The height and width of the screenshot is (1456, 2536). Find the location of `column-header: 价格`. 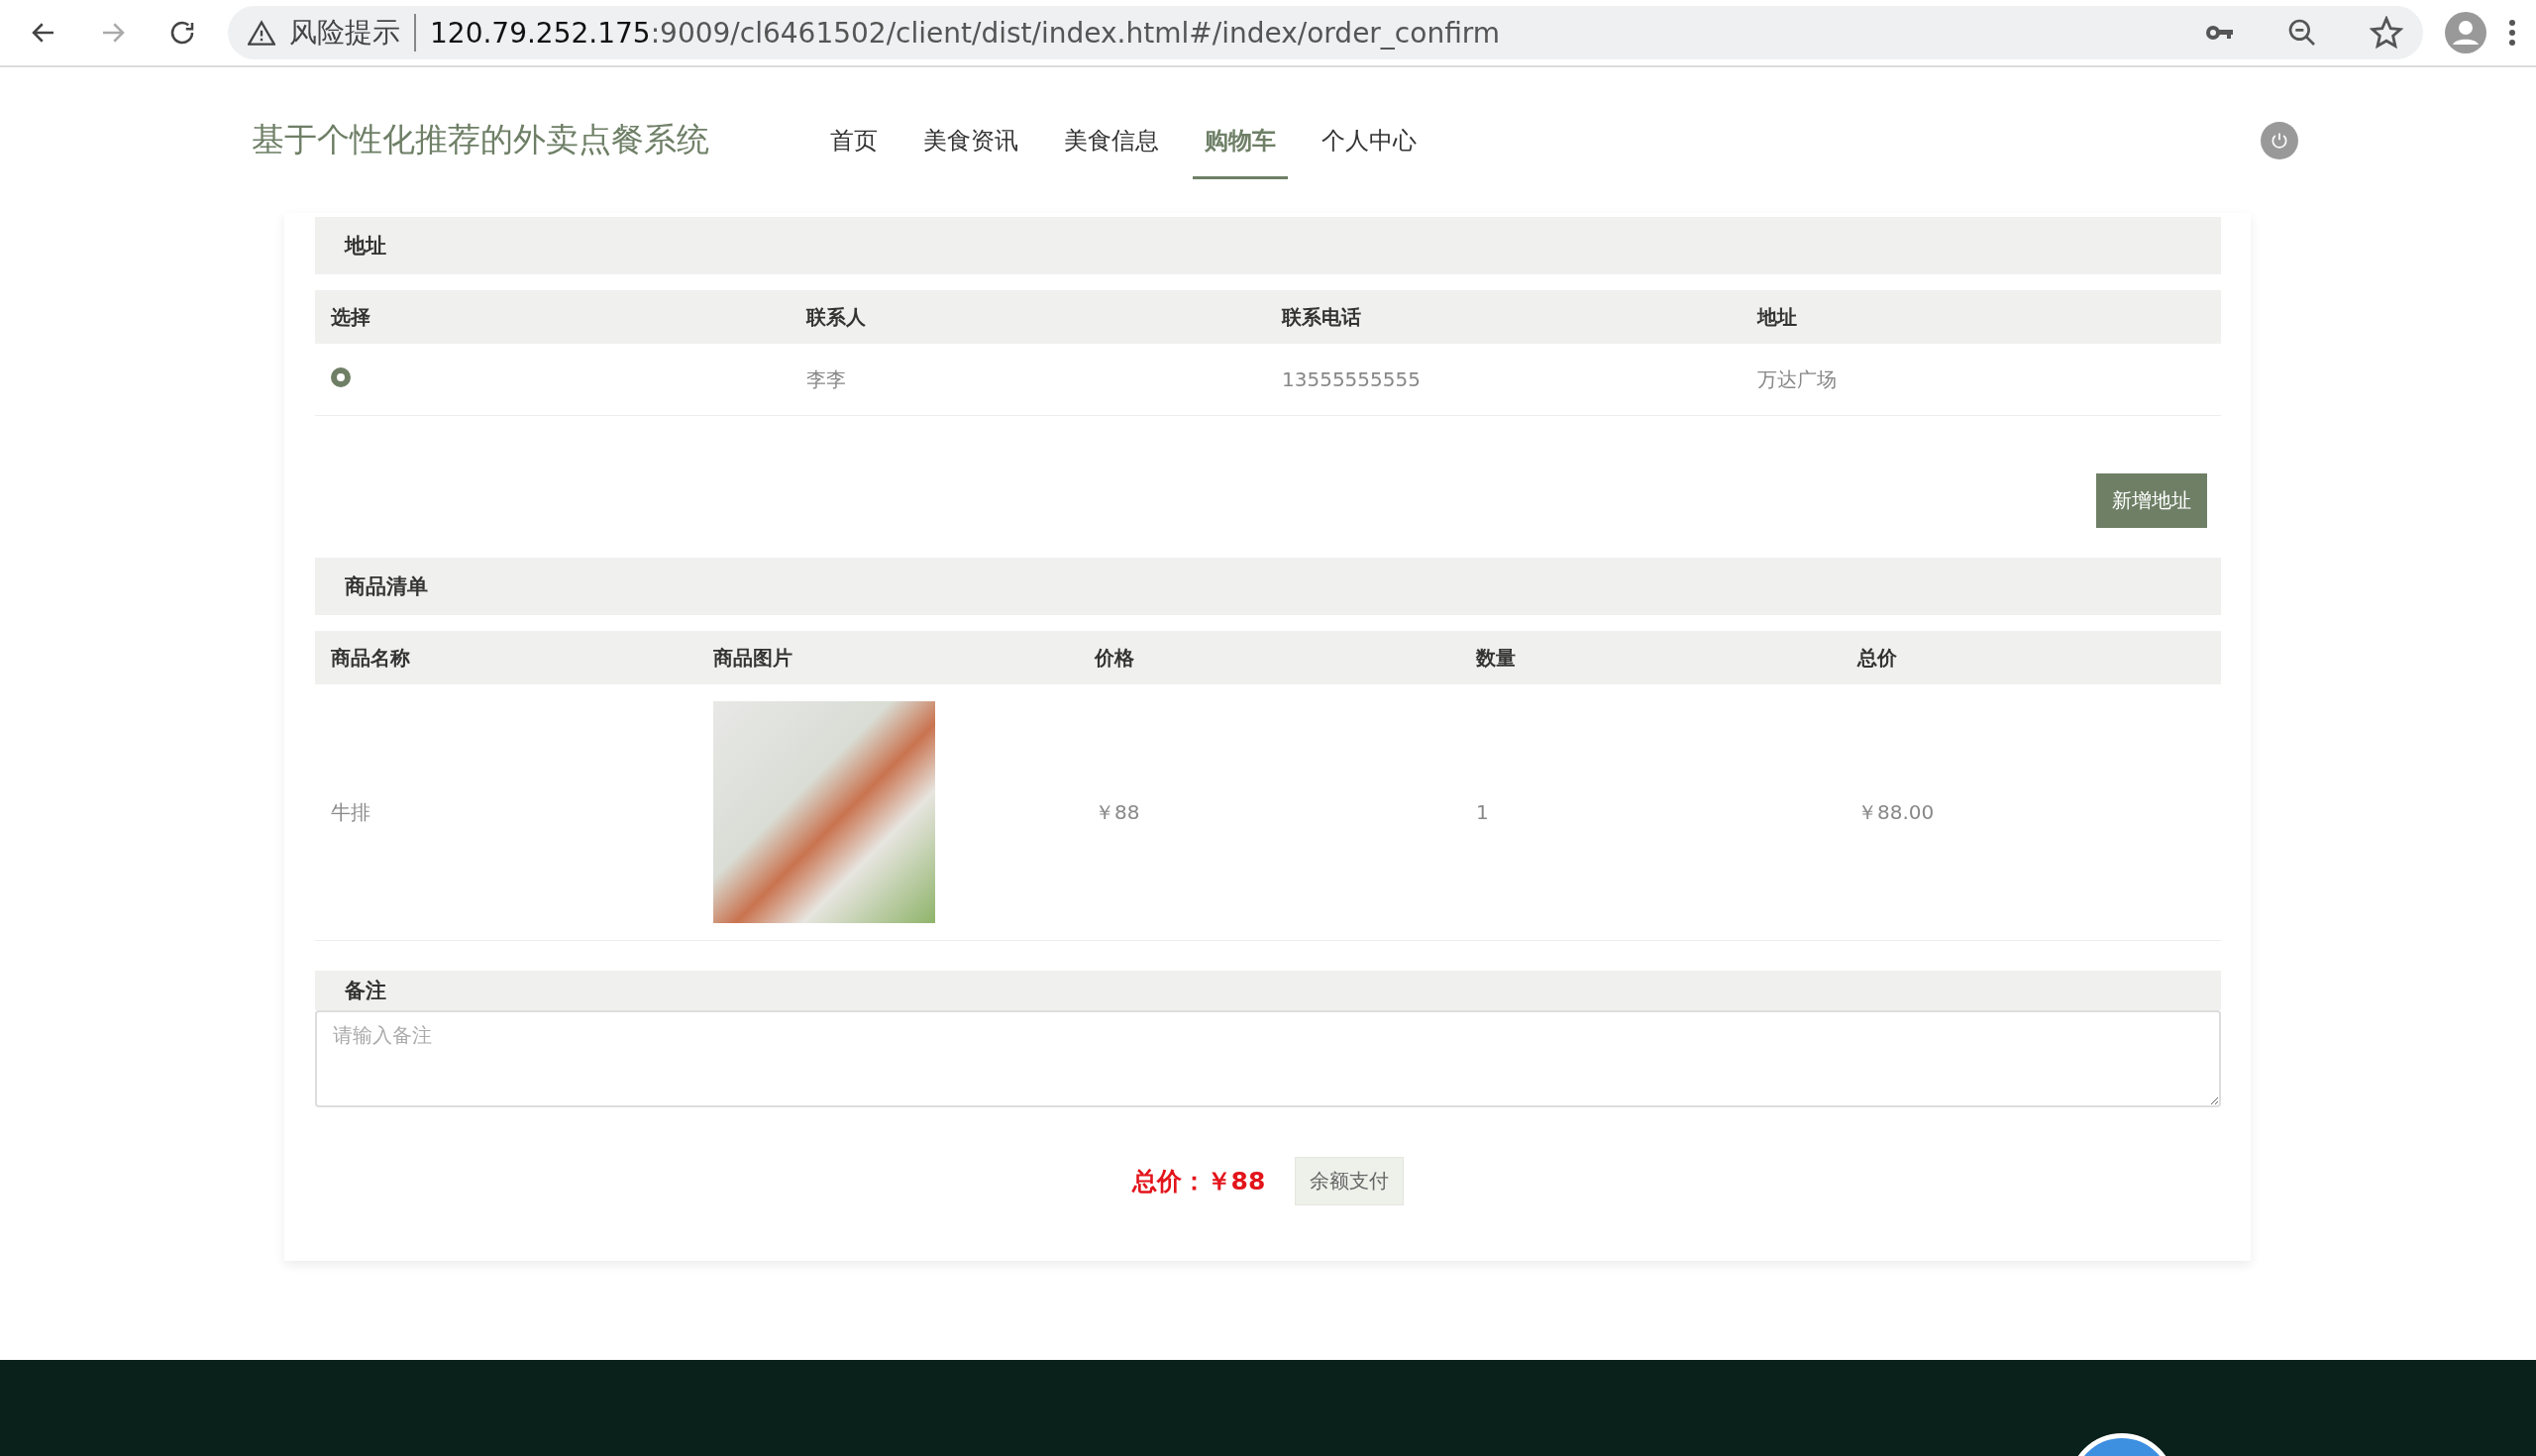

column-header: 价格 is located at coordinates (1115, 658).